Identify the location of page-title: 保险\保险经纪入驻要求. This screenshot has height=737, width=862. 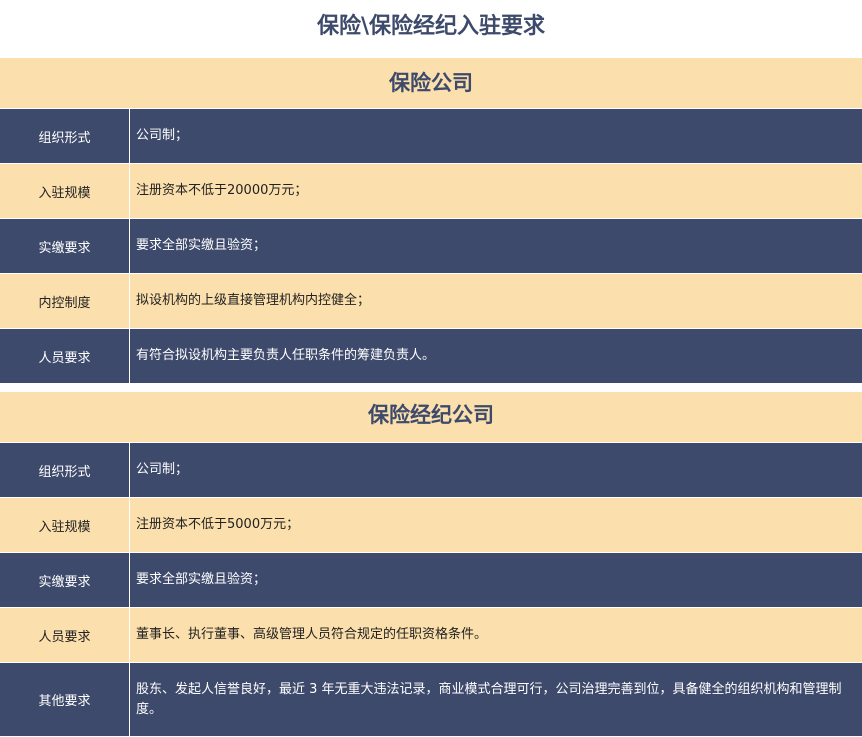
(431, 29).